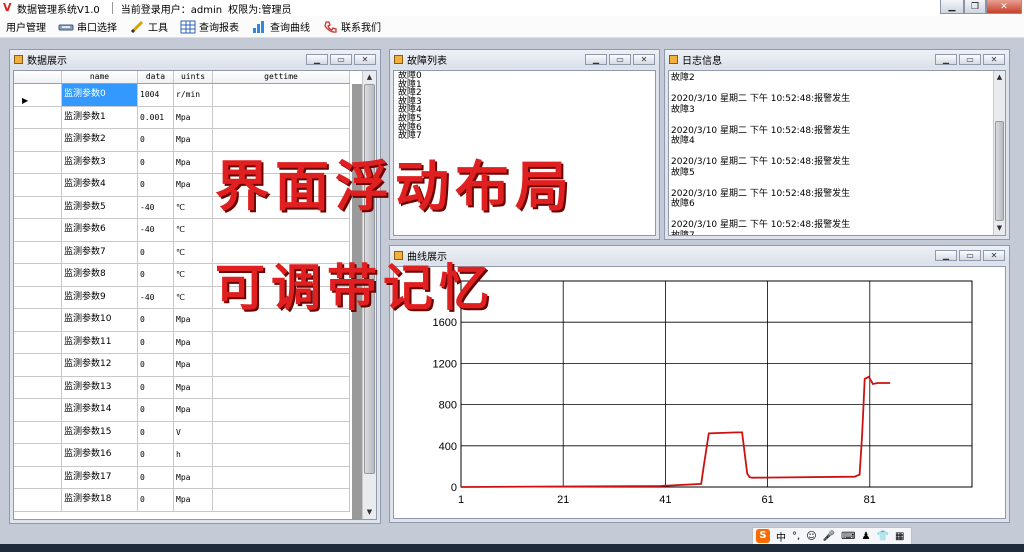 Image resolution: width=1024 pixels, height=552 pixels. I want to click on keyboard-icon: ⌨, so click(848, 536).